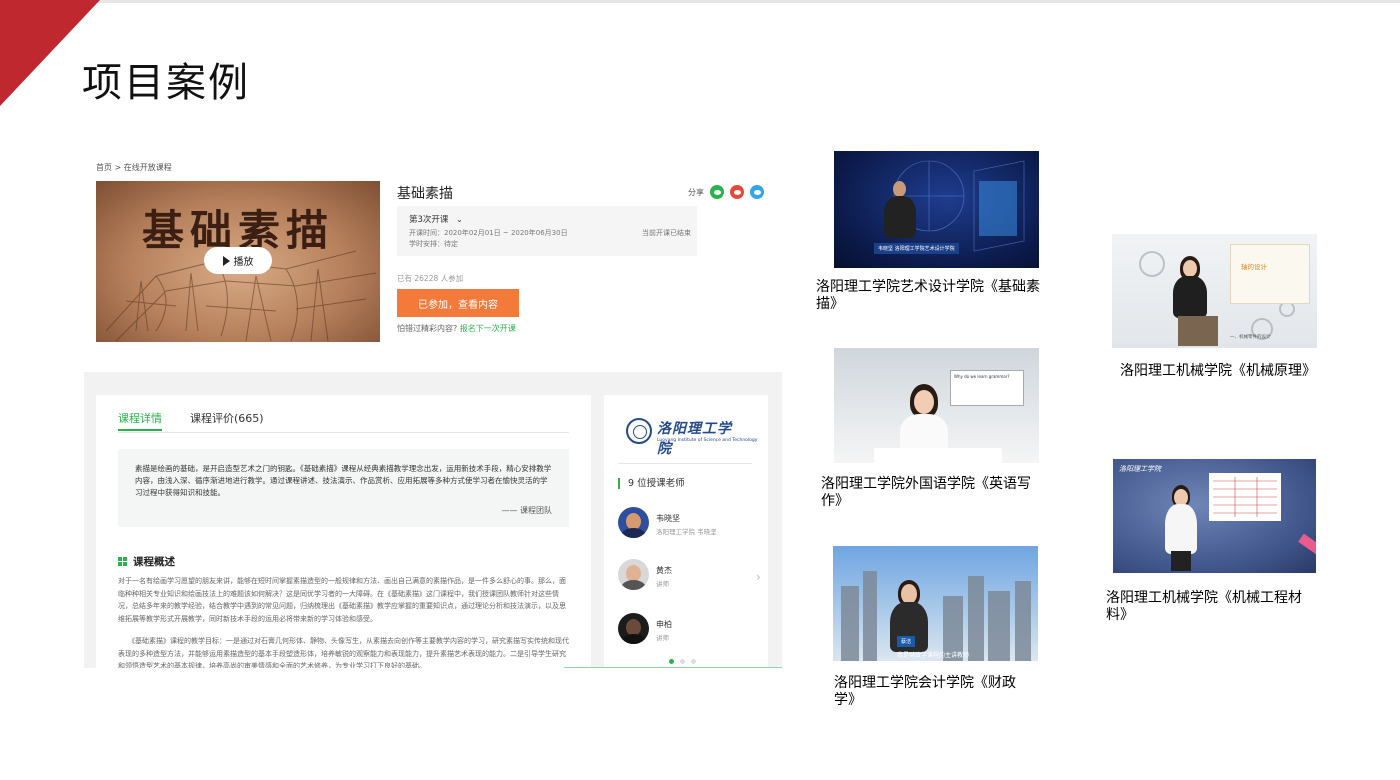 The width and height of the screenshot is (1400, 780). What do you see at coordinates (726, 192) in the screenshot?
I see `share-bar: 分享` at bounding box center [726, 192].